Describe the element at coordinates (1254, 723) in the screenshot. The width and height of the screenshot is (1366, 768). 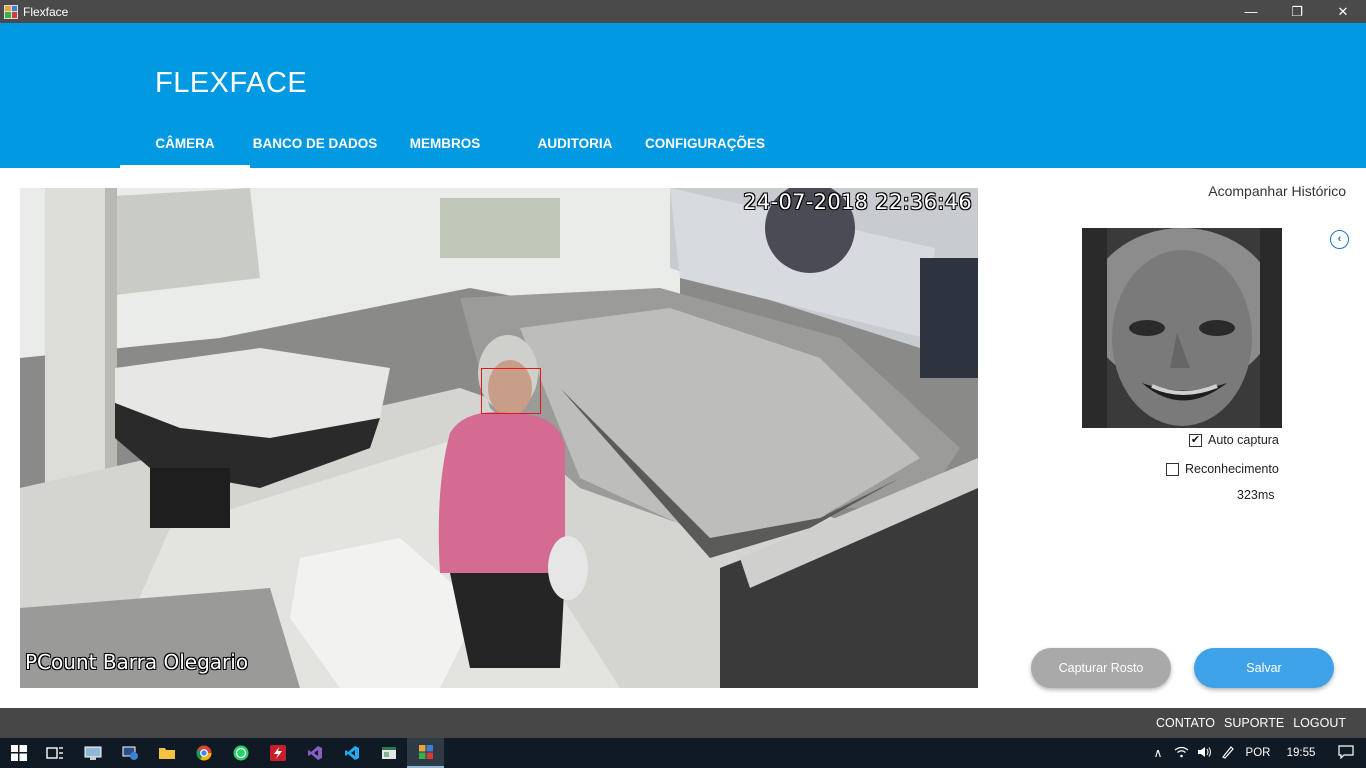
I see `footer-link-support: SUPORTE` at that location.